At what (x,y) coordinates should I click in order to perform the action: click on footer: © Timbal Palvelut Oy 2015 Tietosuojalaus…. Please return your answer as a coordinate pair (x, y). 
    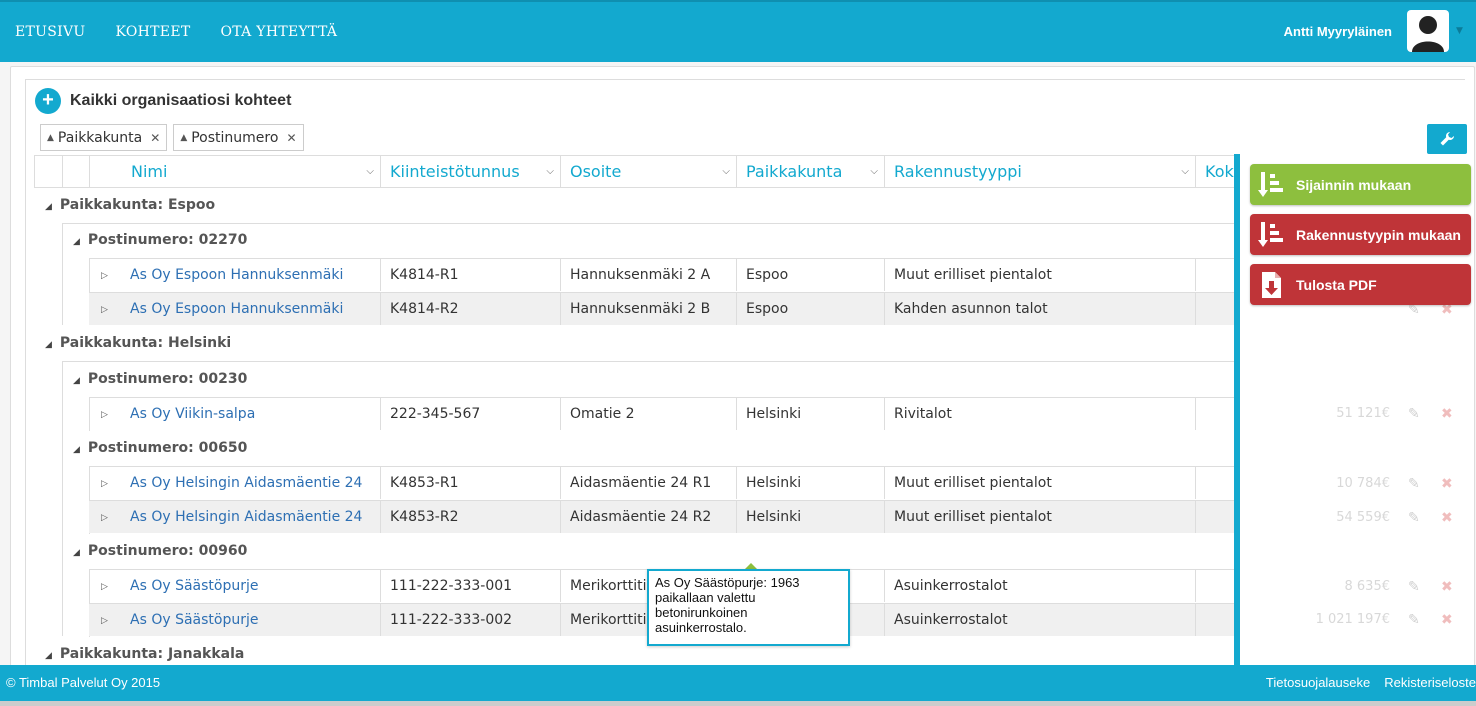
    Looking at the image, I should click on (738, 683).